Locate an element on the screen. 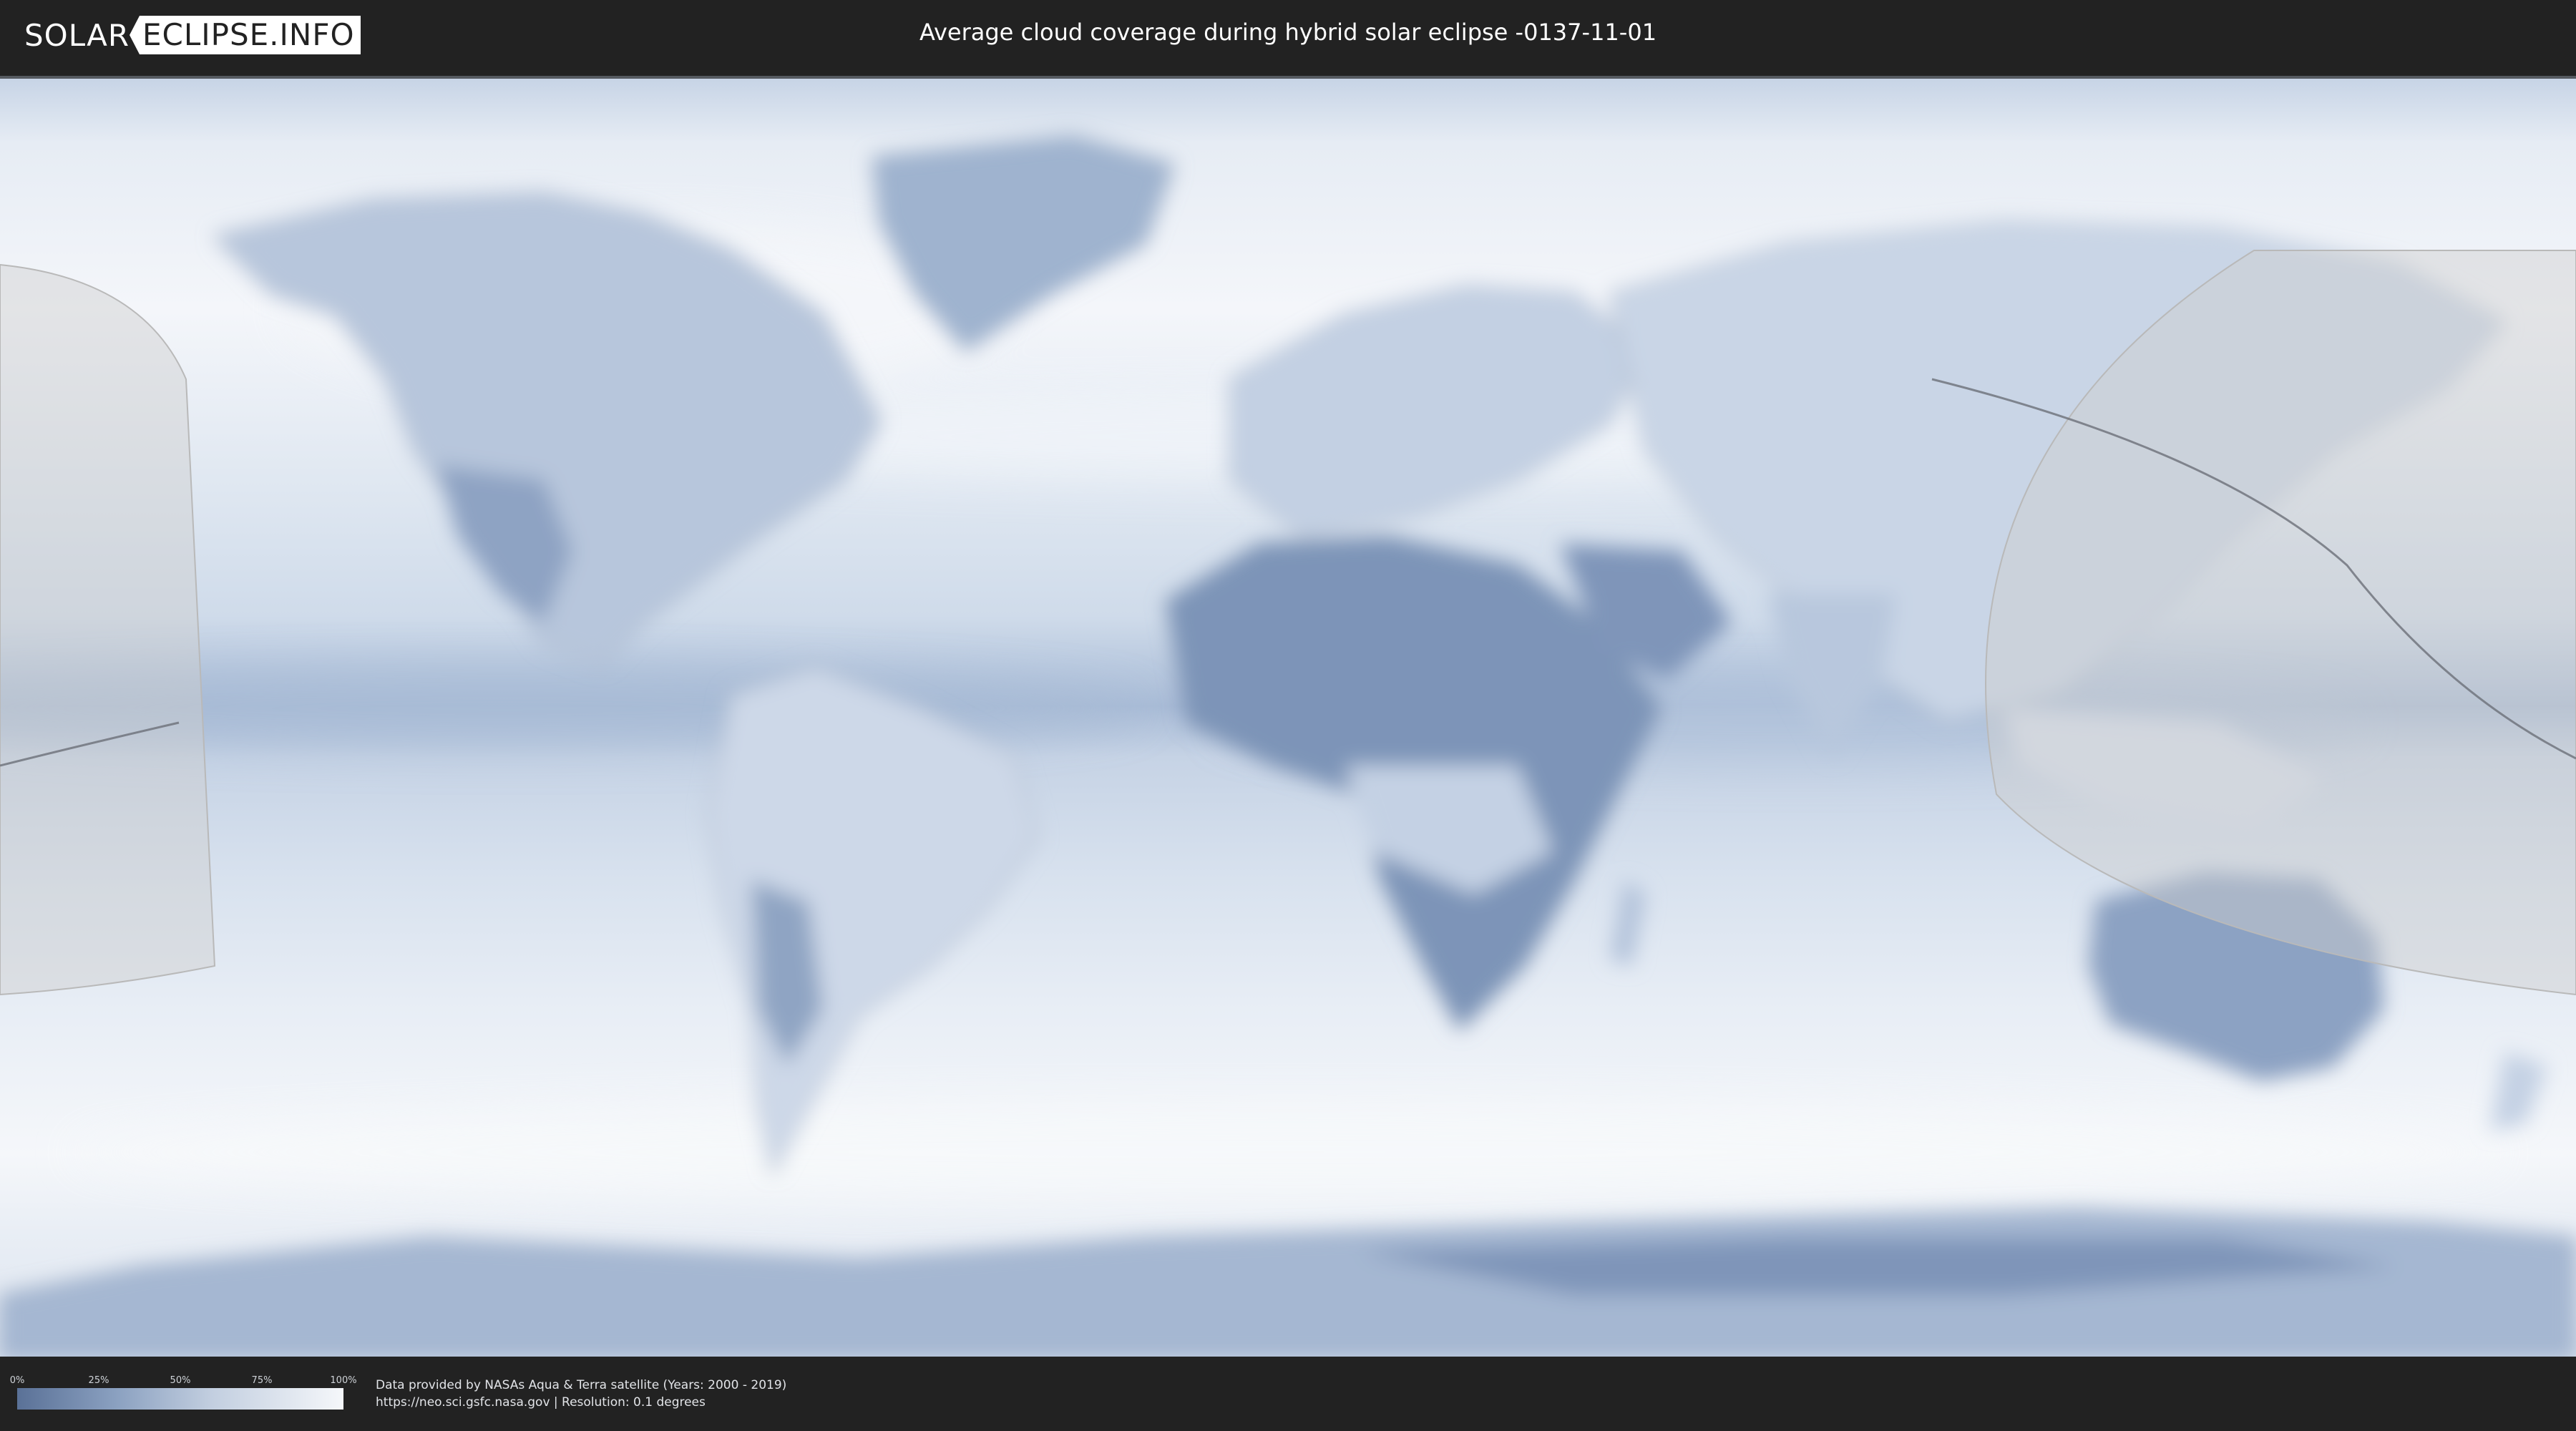  scale-label-0: 0% is located at coordinates (17, 1380).